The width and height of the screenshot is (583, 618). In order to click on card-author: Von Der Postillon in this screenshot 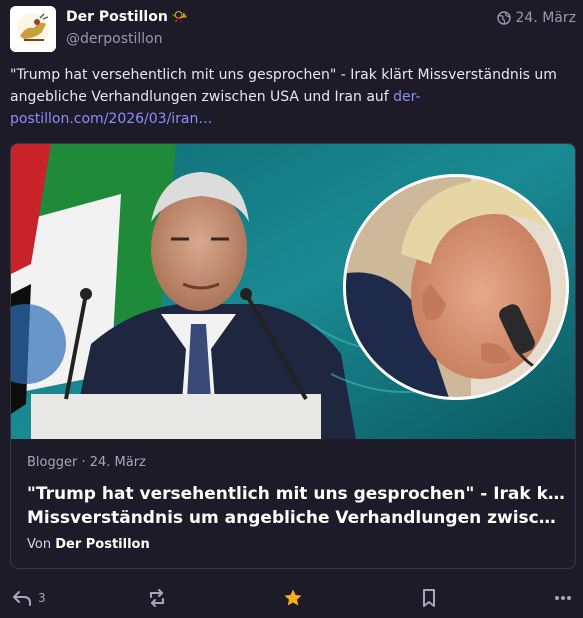, I will do `click(88, 544)`.